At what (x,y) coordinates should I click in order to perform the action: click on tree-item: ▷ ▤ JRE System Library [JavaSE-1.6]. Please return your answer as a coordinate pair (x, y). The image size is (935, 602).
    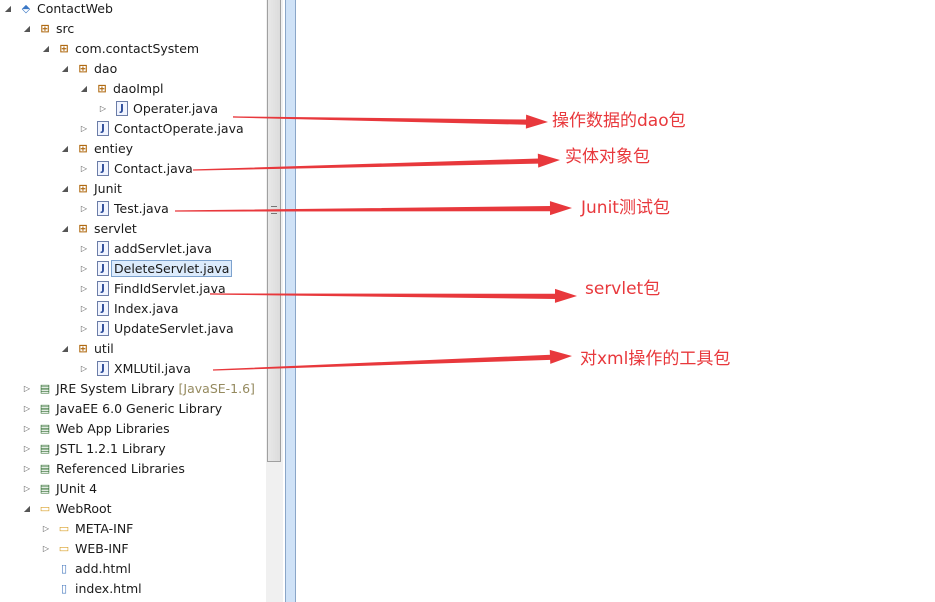
    Looking at the image, I should click on (138, 388).